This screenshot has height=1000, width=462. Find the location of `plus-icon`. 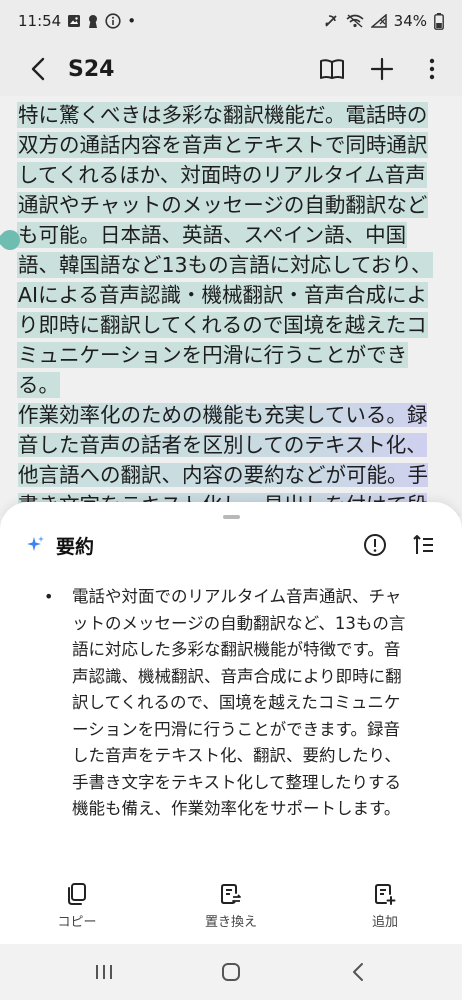

plus-icon is located at coordinates (382, 69).